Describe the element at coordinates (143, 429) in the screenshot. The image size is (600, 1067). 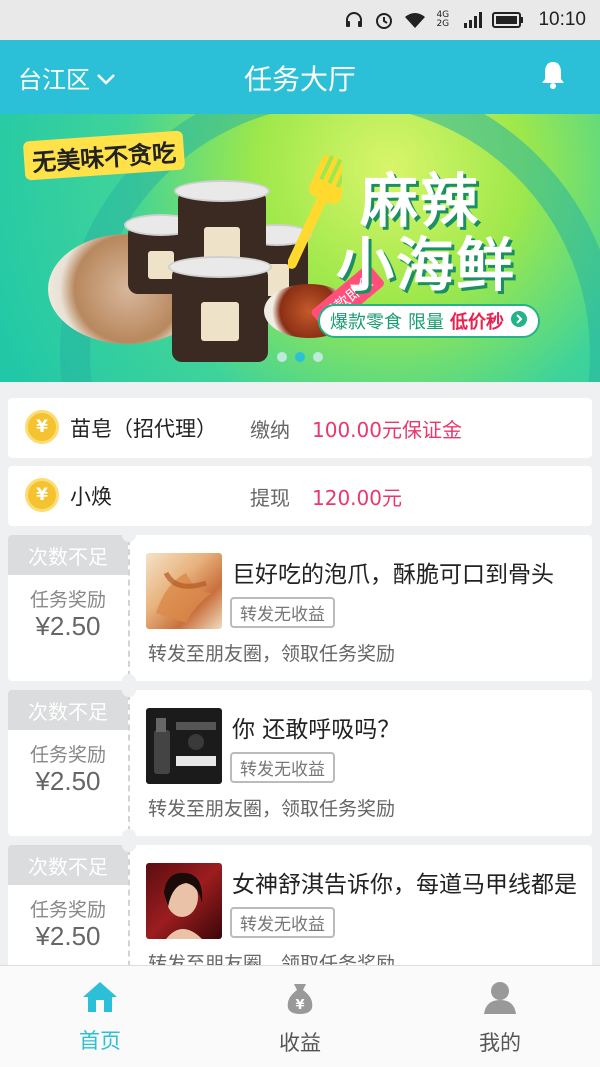
I see `notice-user: 苗皂（招代理）` at that location.